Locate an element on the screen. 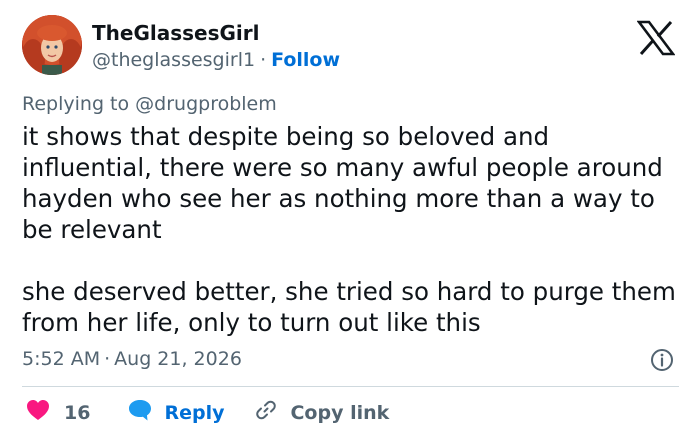 Image resolution: width=700 pixels, height=440 pixels. divider is located at coordinates (350, 386).